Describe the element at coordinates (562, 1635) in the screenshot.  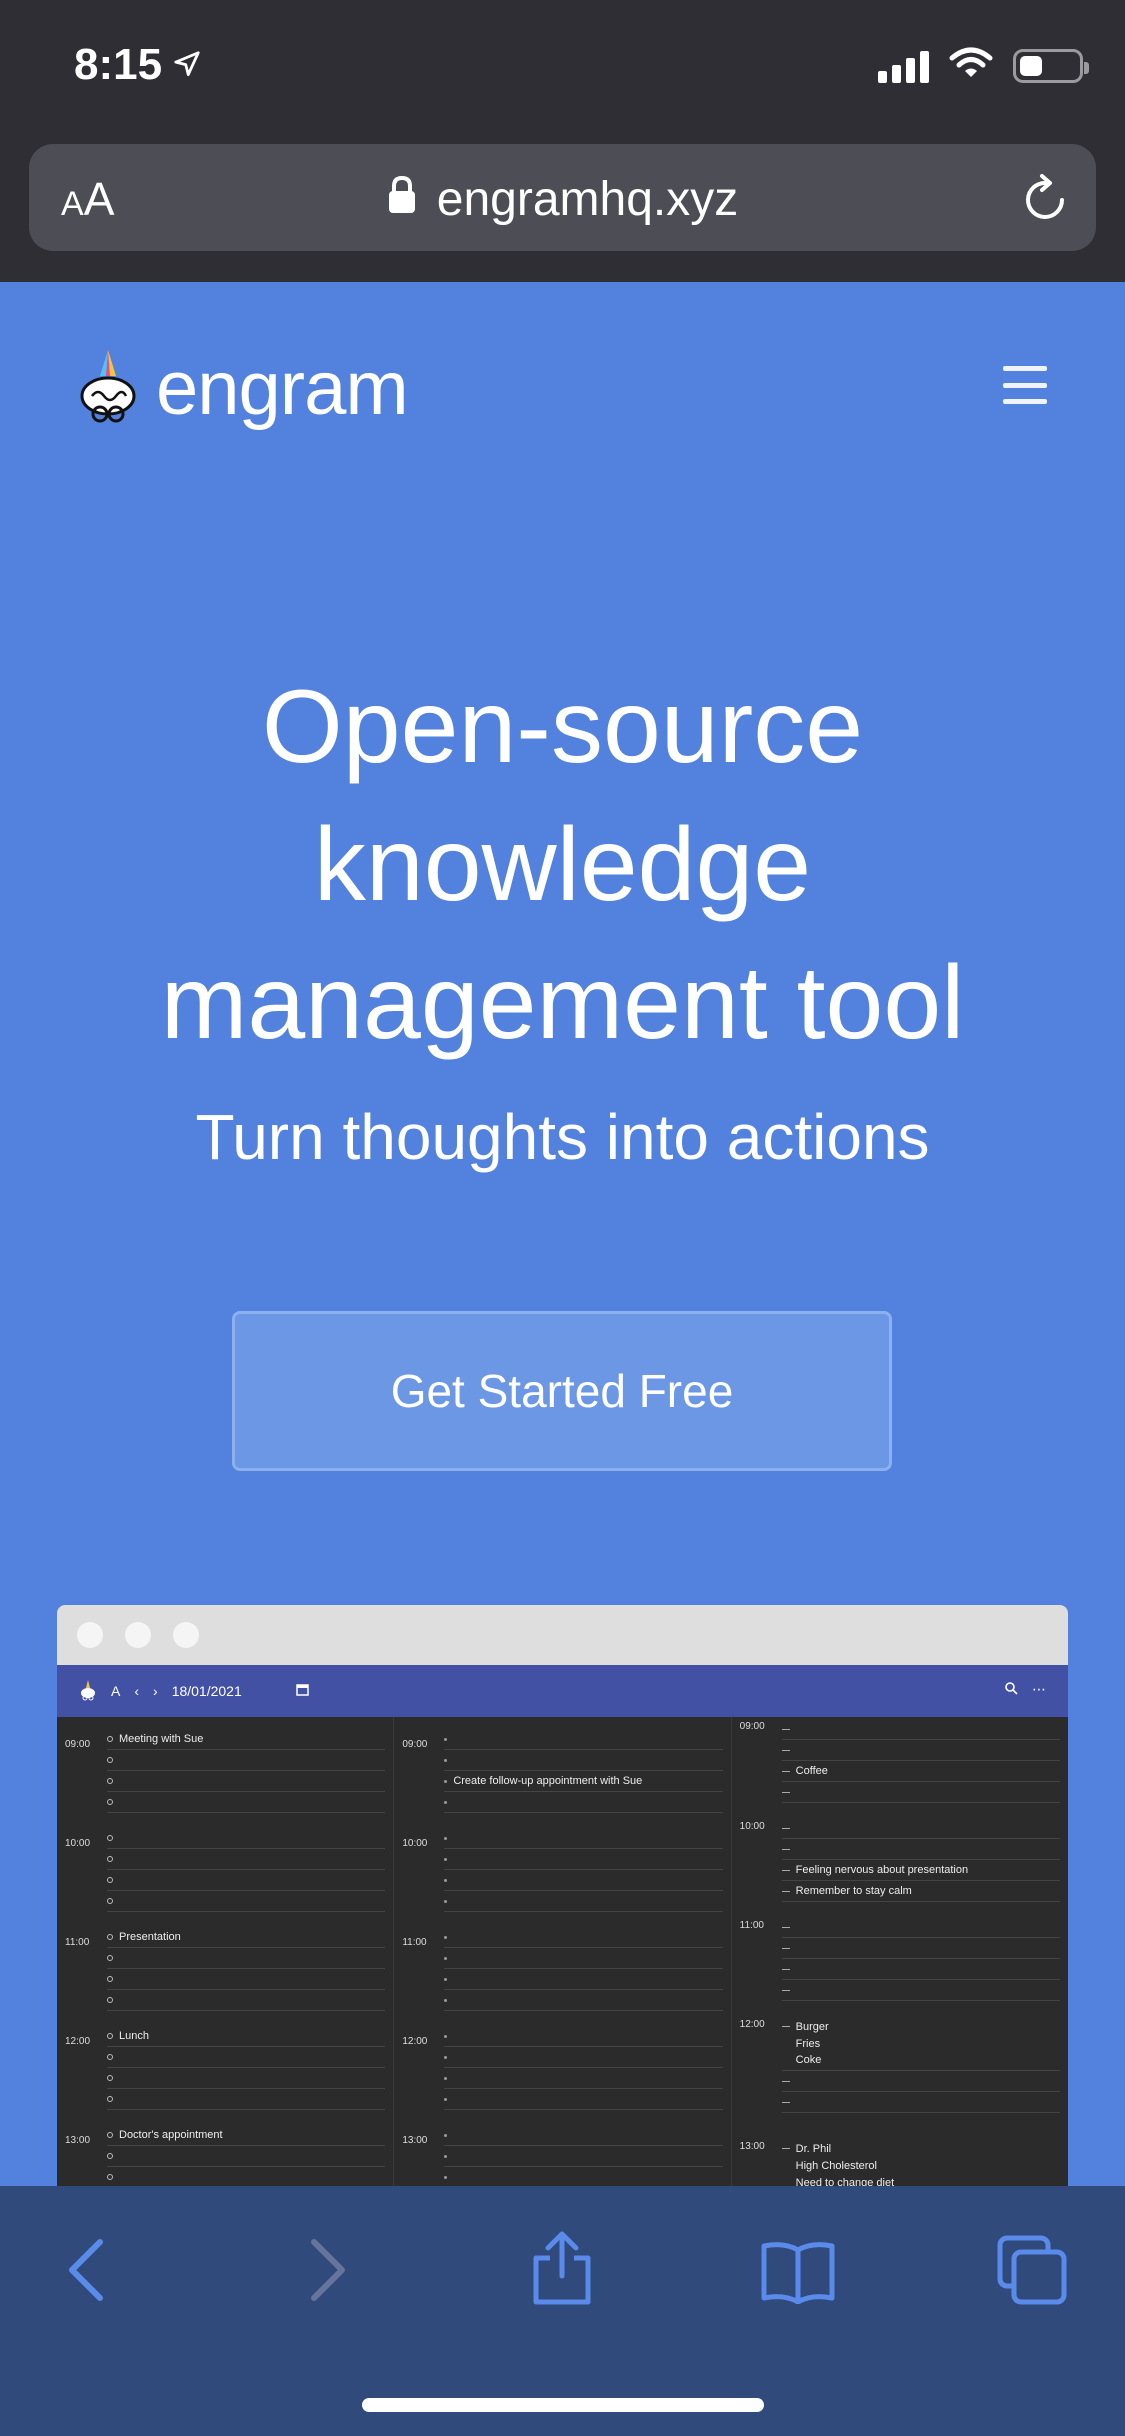
I see `preview-window-chrome` at that location.